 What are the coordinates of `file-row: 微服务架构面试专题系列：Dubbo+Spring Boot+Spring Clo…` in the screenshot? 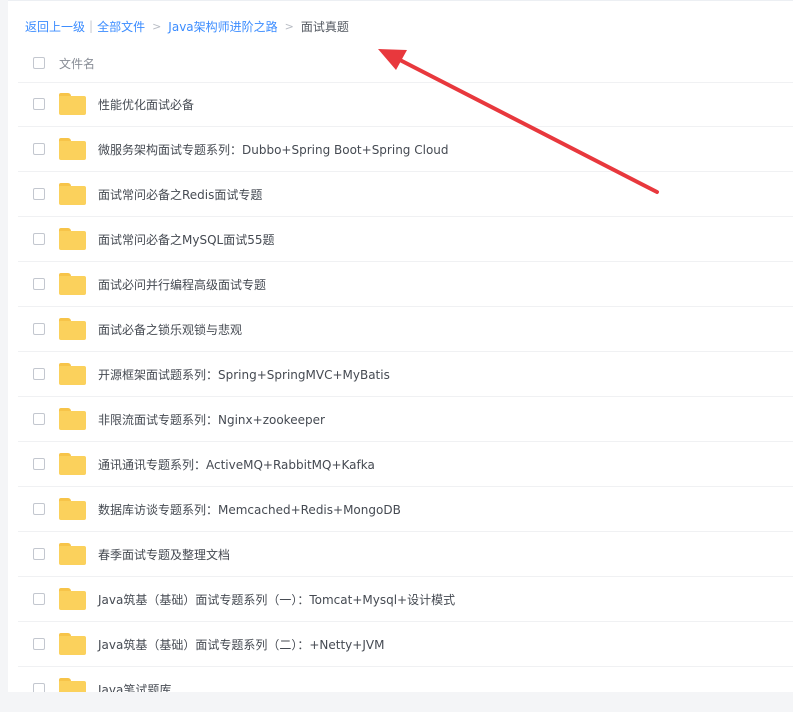 It's located at (405, 149).